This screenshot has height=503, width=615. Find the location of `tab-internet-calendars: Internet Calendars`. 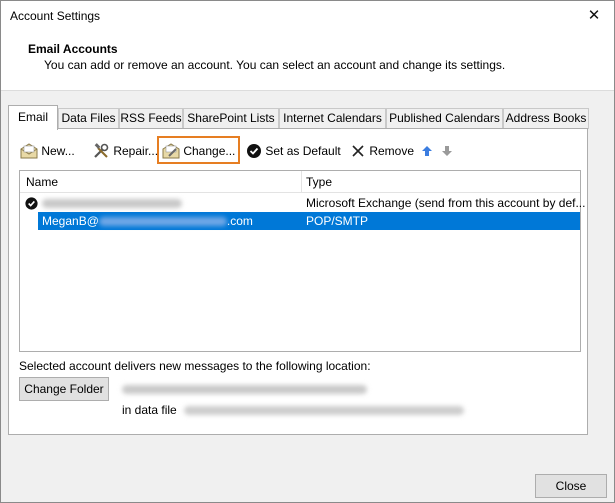

tab-internet-calendars: Internet Calendars is located at coordinates (332, 118).